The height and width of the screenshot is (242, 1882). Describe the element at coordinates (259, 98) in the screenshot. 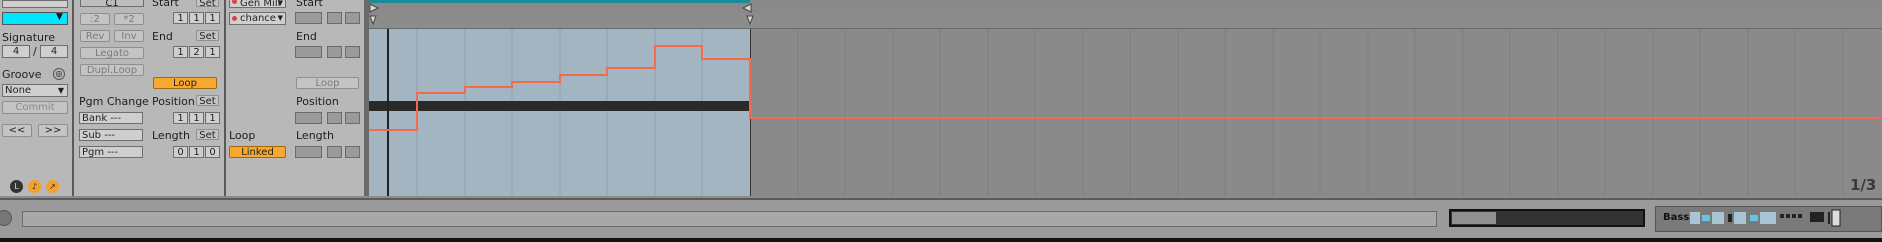

I see `clip-panel-col4` at that location.